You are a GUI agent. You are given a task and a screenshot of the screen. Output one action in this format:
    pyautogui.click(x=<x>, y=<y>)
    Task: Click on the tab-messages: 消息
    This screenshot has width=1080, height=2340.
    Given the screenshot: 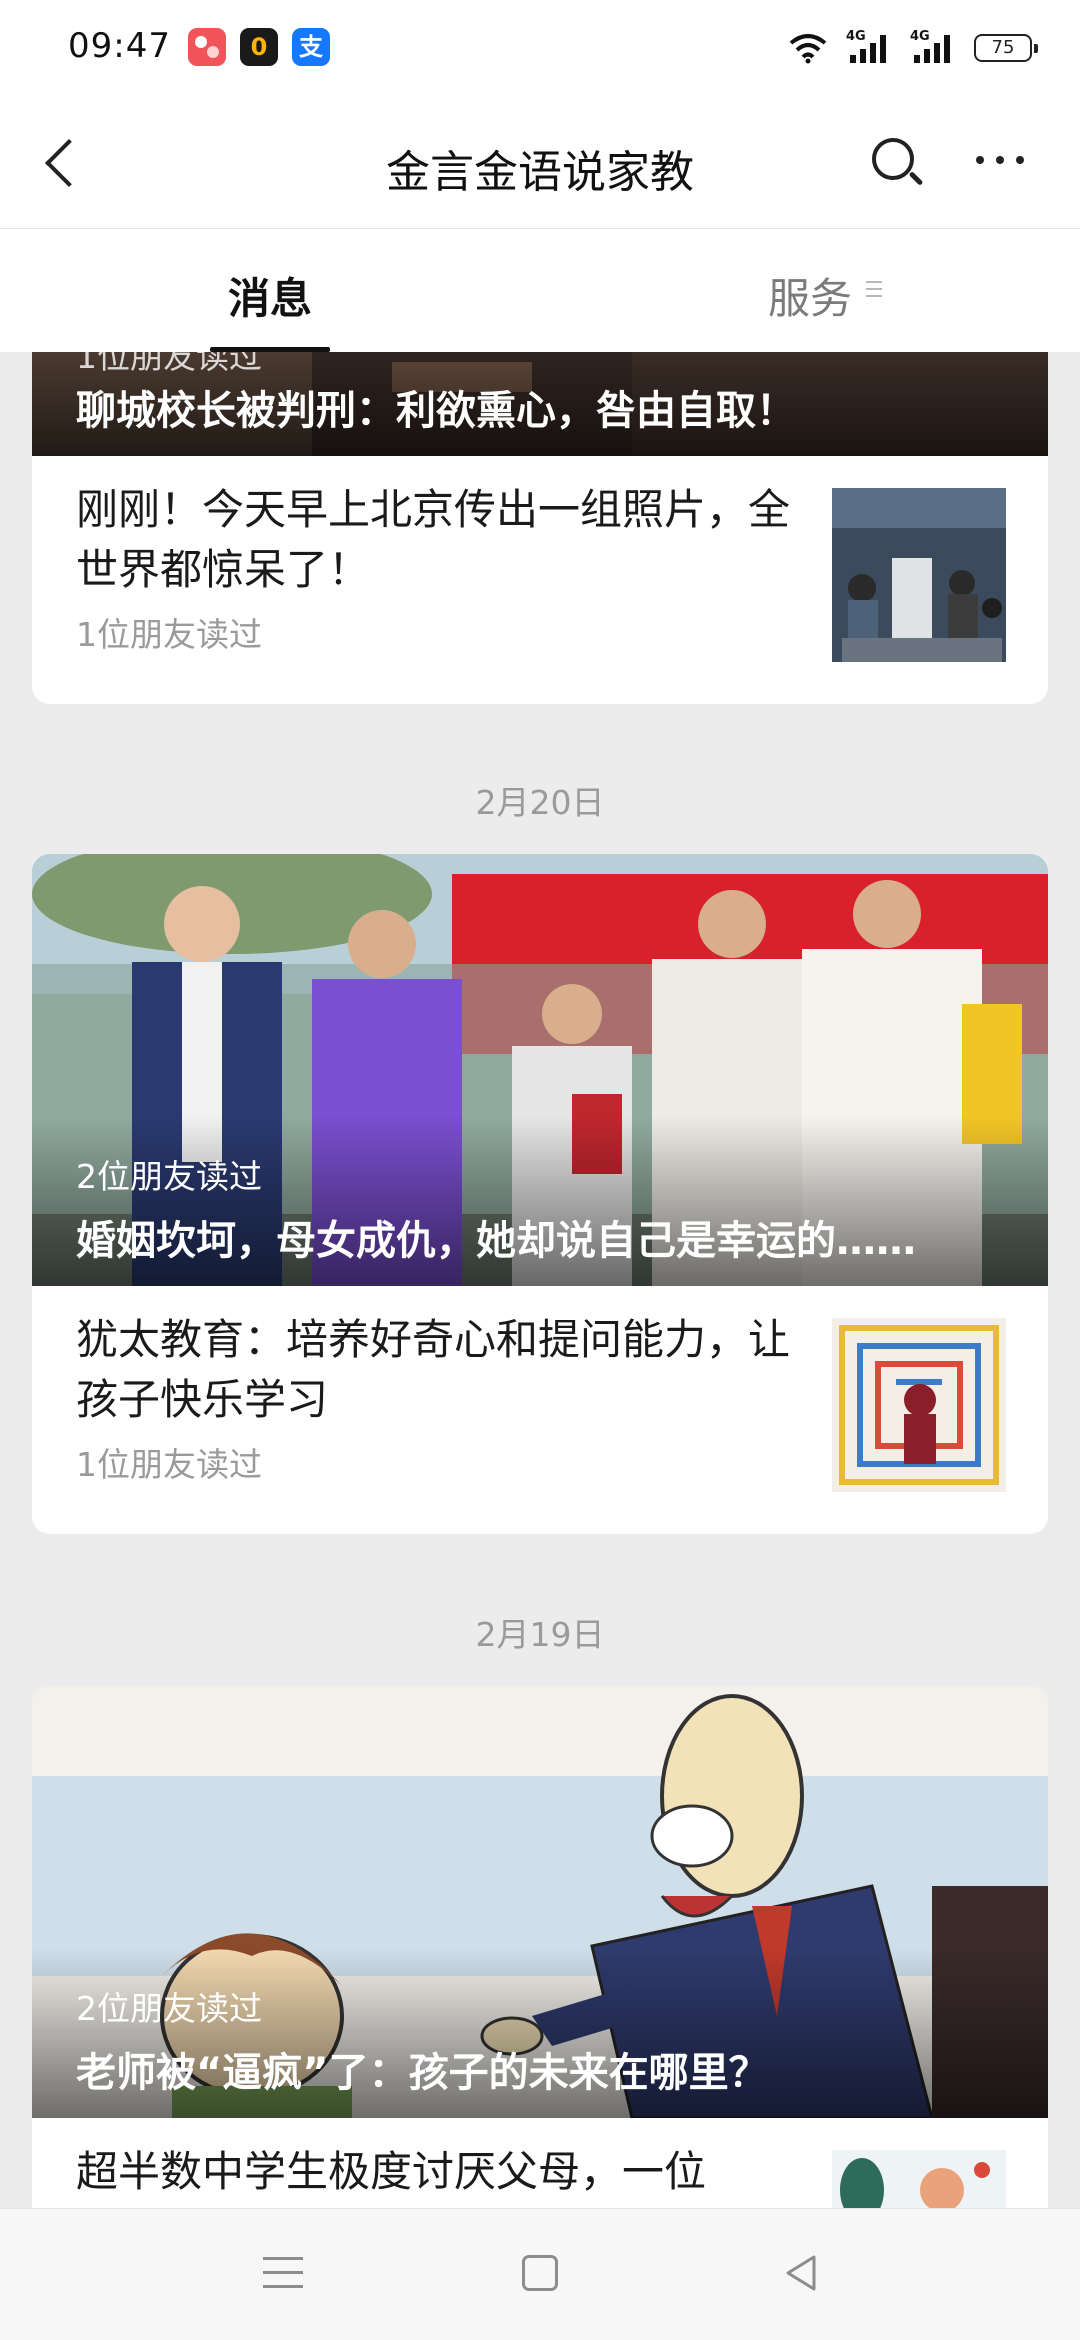 What is the action you would take?
    pyautogui.click(x=270, y=295)
    